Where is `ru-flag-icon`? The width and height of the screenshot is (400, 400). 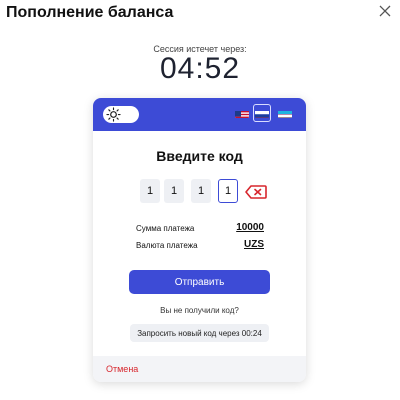
ru-flag-icon is located at coordinates (262, 113).